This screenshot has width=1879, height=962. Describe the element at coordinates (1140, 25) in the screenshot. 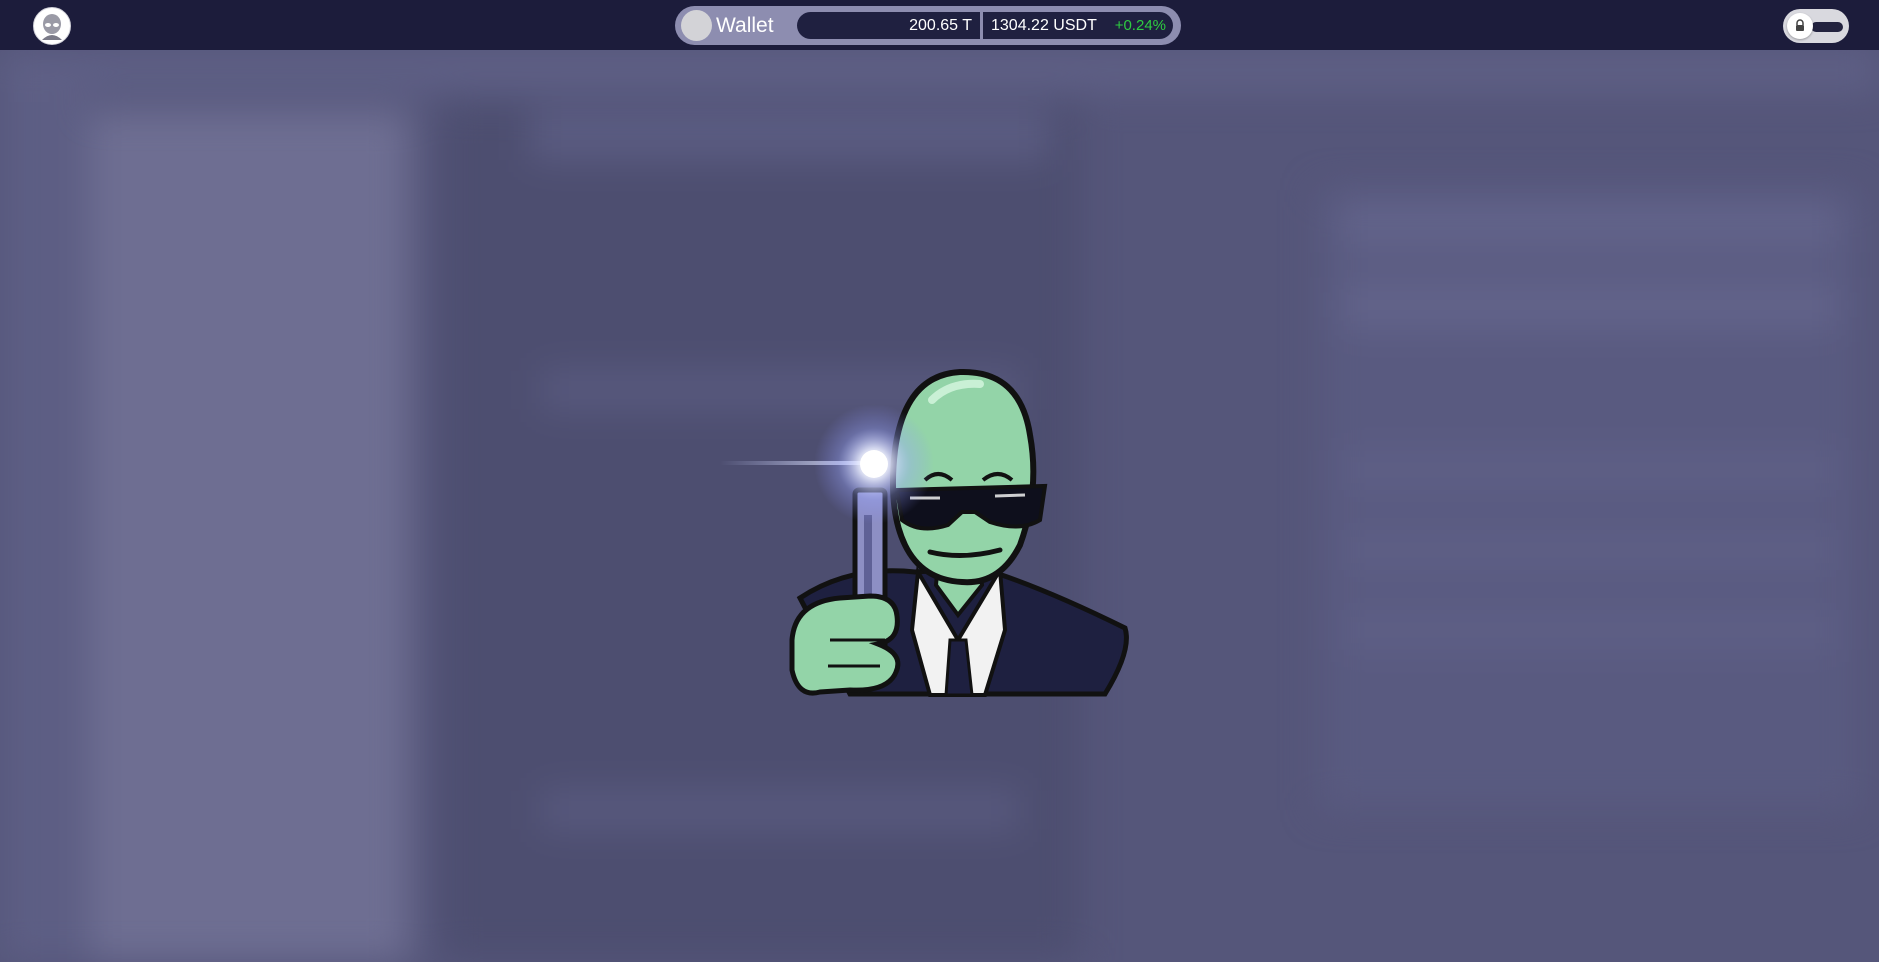

I see `price-change: +0.24%` at that location.